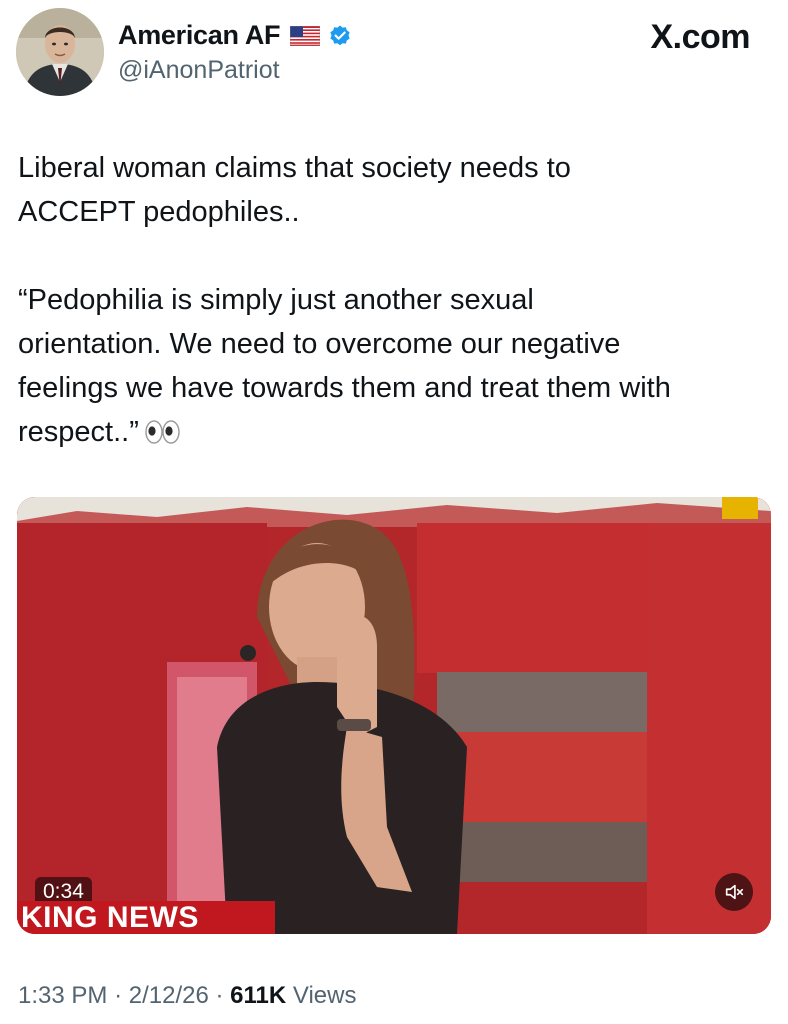 The width and height of the screenshot is (788, 1024). What do you see at coordinates (199, 70) in the screenshot?
I see `author-handle: @iAnonPatriot` at bounding box center [199, 70].